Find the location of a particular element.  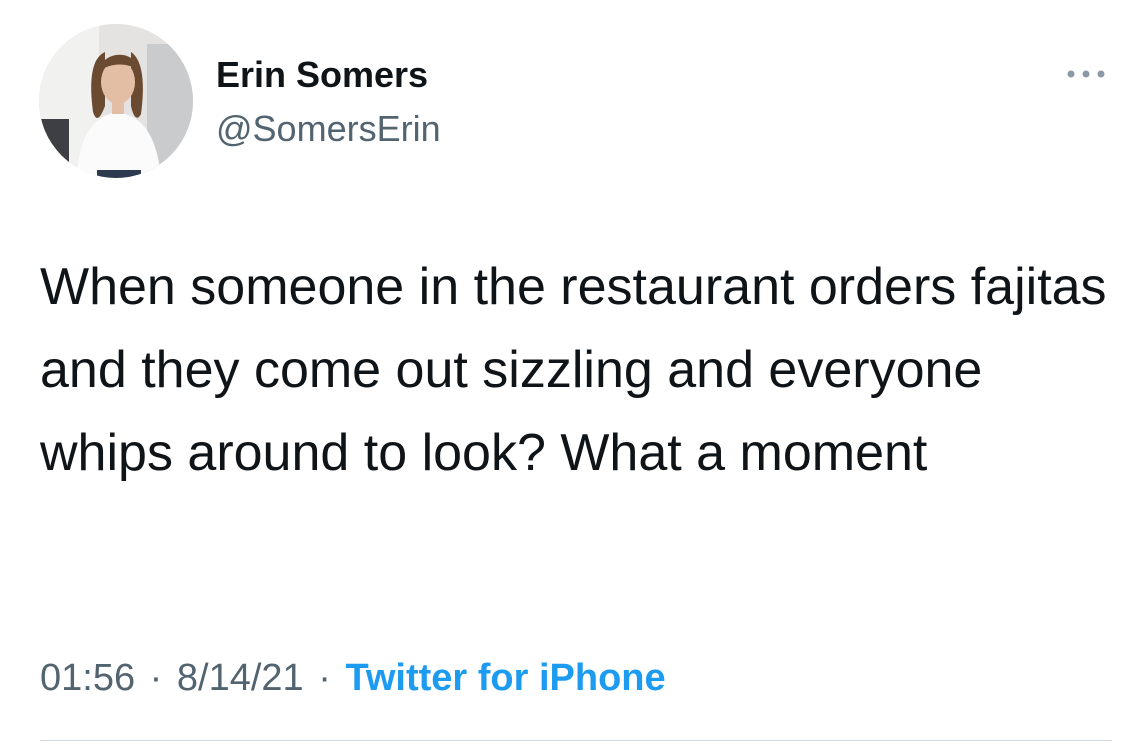

tweet-metadata: 01:56 · 8/14/21 · Twitter for iPhone is located at coordinates (353, 678).